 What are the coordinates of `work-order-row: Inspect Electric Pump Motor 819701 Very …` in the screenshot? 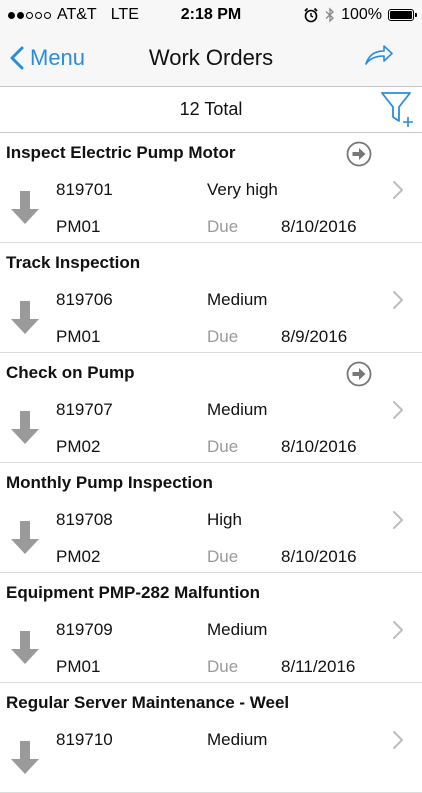 It's located at (211, 188).